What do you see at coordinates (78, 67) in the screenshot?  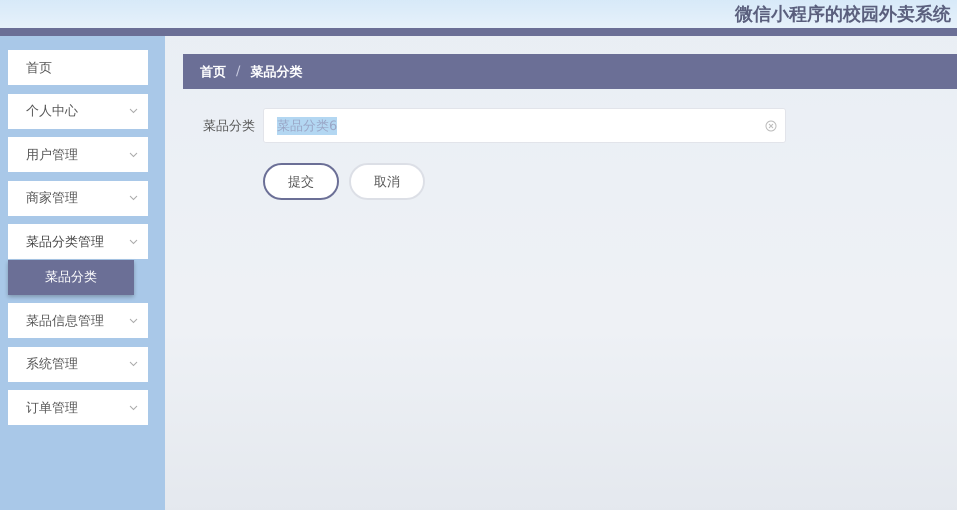 I see `sidebar-menu-item: 首页` at bounding box center [78, 67].